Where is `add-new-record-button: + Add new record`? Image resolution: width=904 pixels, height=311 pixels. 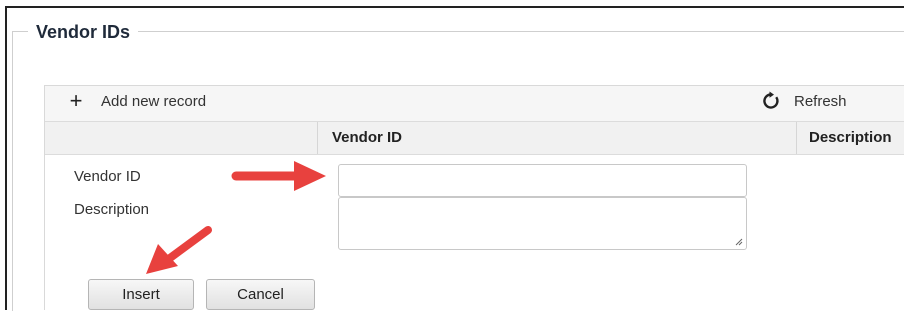 add-new-record-button: + Add new record is located at coordinates (137, 100).